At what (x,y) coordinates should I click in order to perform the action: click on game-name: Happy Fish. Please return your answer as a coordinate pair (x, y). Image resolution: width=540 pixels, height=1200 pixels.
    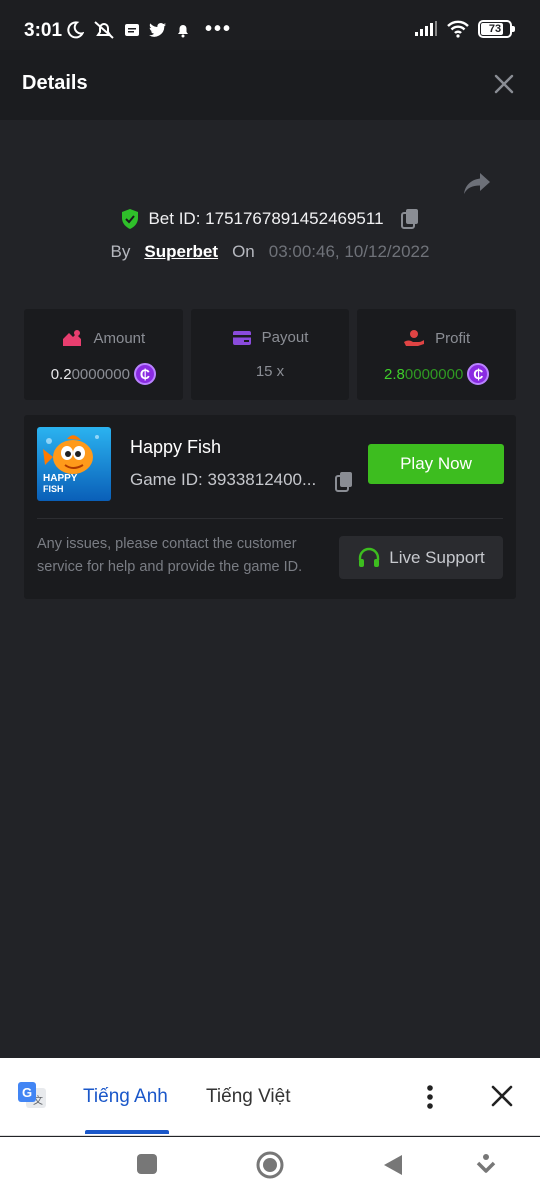
    Looking at the image, I should click on (176, 447).